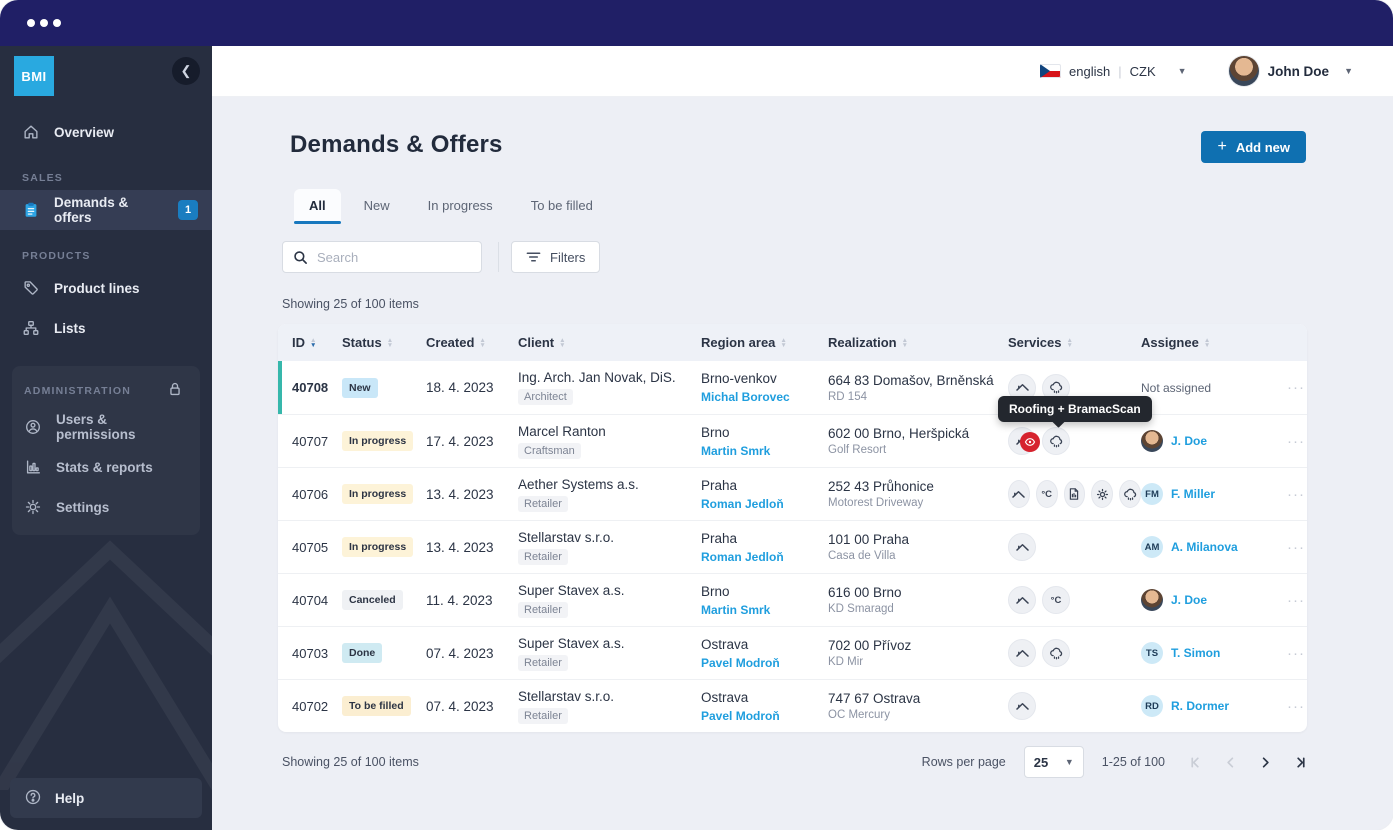 This screenshot has height=830, width=1393. Describe the element at coordinates (459, 600) in the screenshot. I see `cell-created: 11. 4. 2023` at that location.